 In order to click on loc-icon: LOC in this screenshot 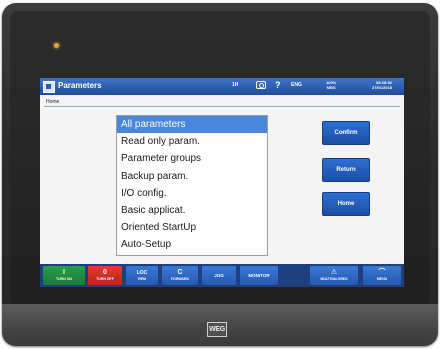, I will do `click(142, 273)`.